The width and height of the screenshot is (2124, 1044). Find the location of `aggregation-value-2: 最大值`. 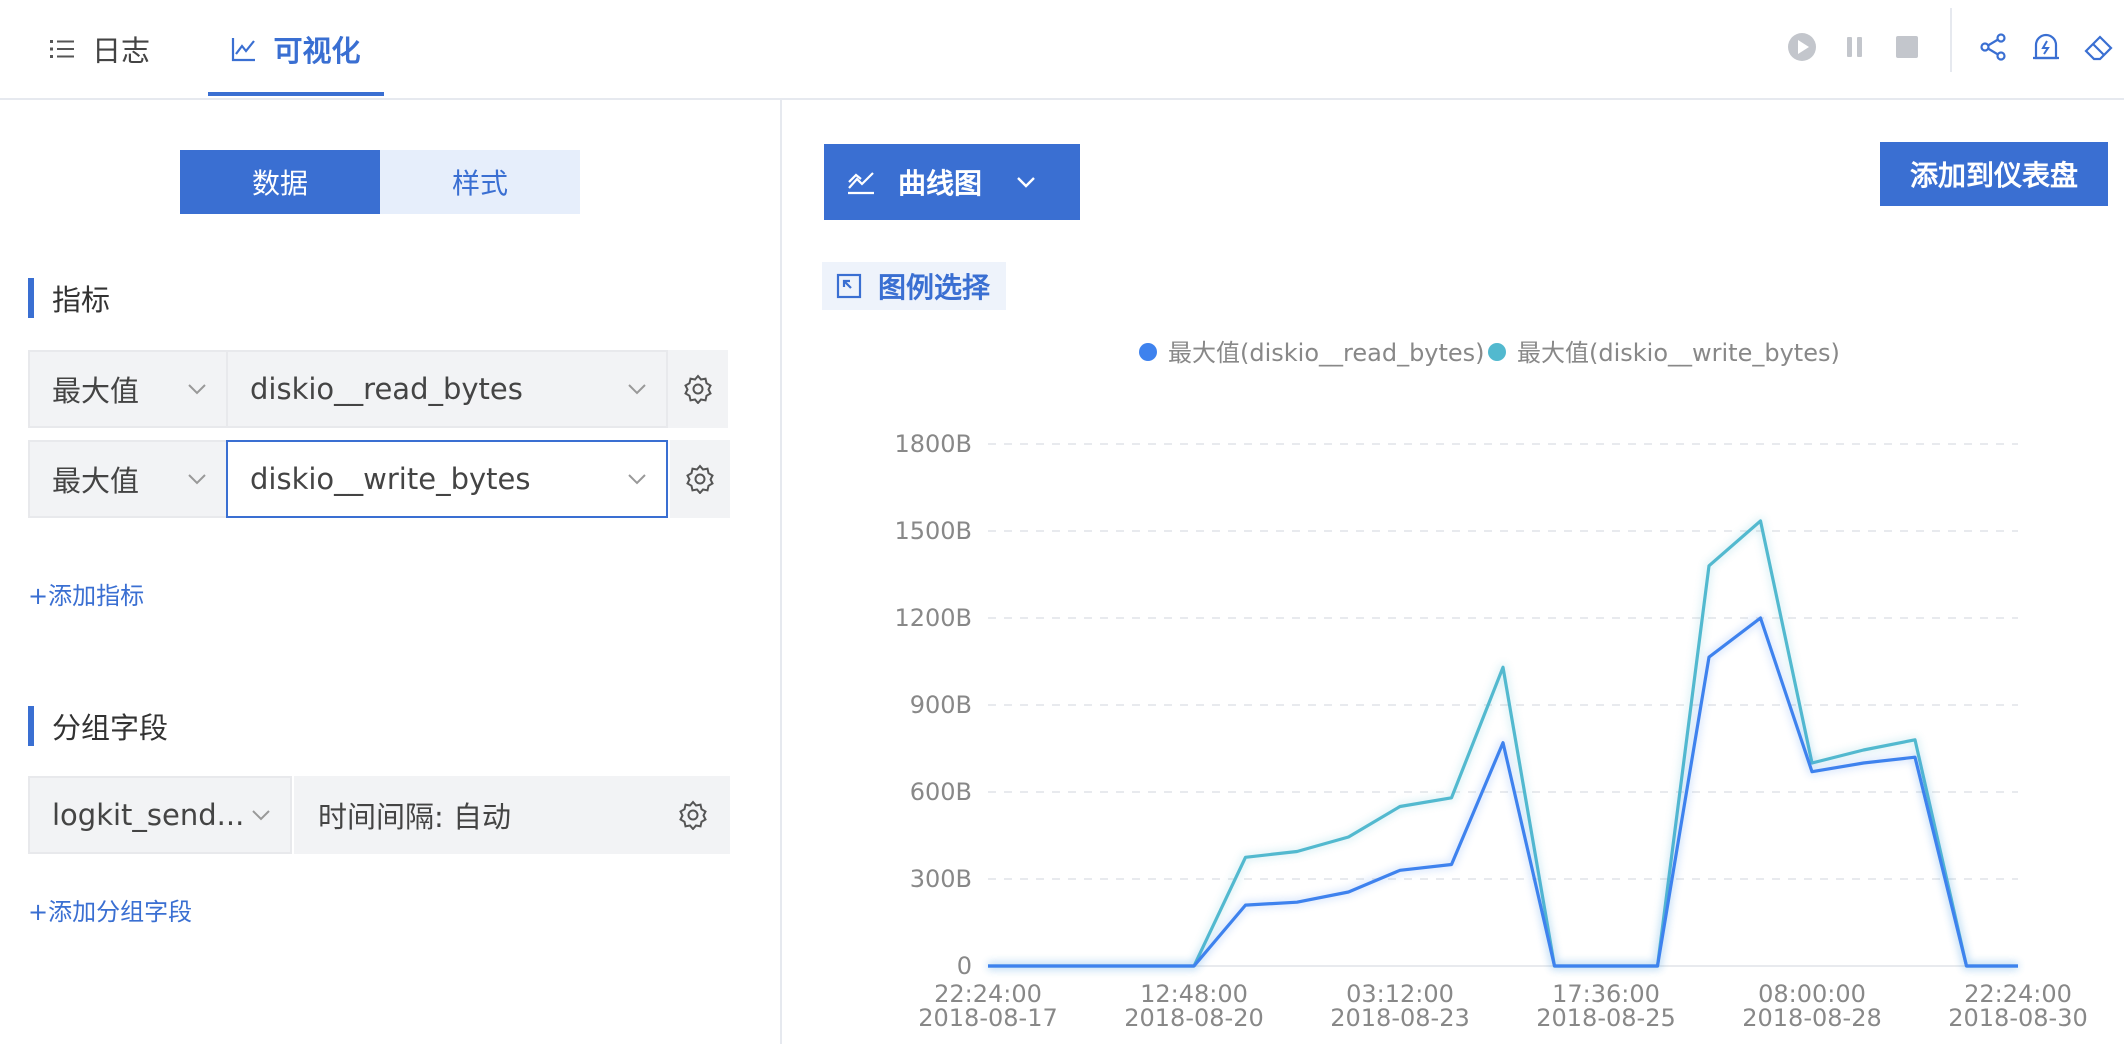

aggregation-value-2: 最大值 is located at coordinates (96, 481).